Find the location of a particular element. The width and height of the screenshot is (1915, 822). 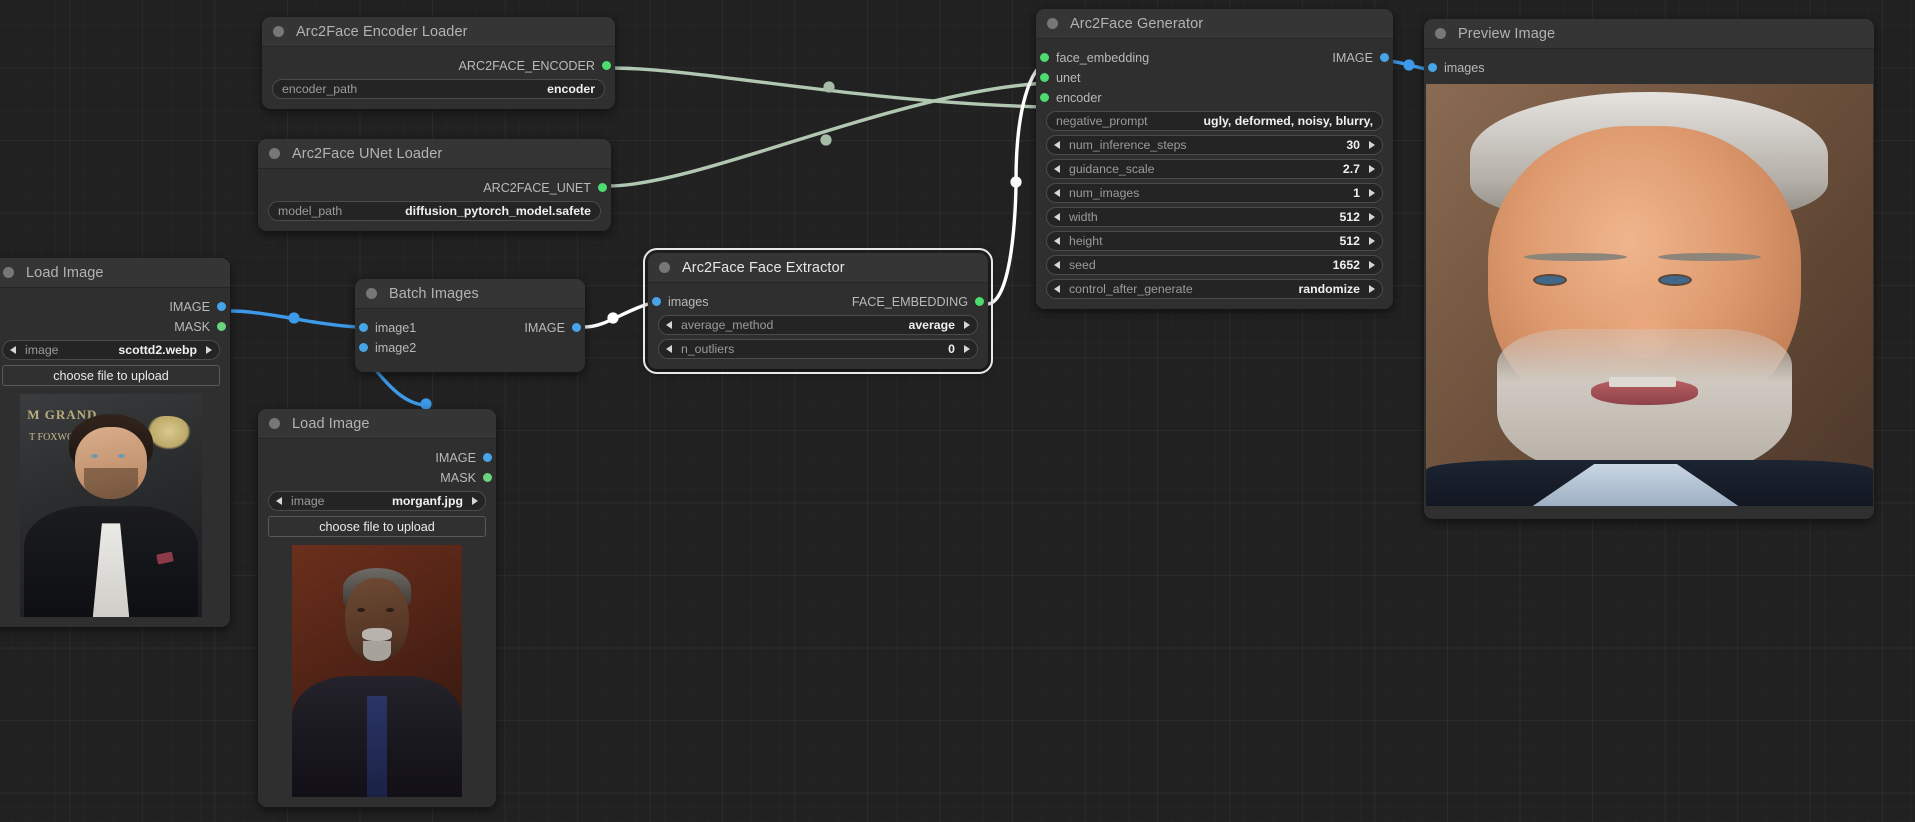

widget-control-after-generate: control_after_generate randomize is located at coordinates (1214, 289).